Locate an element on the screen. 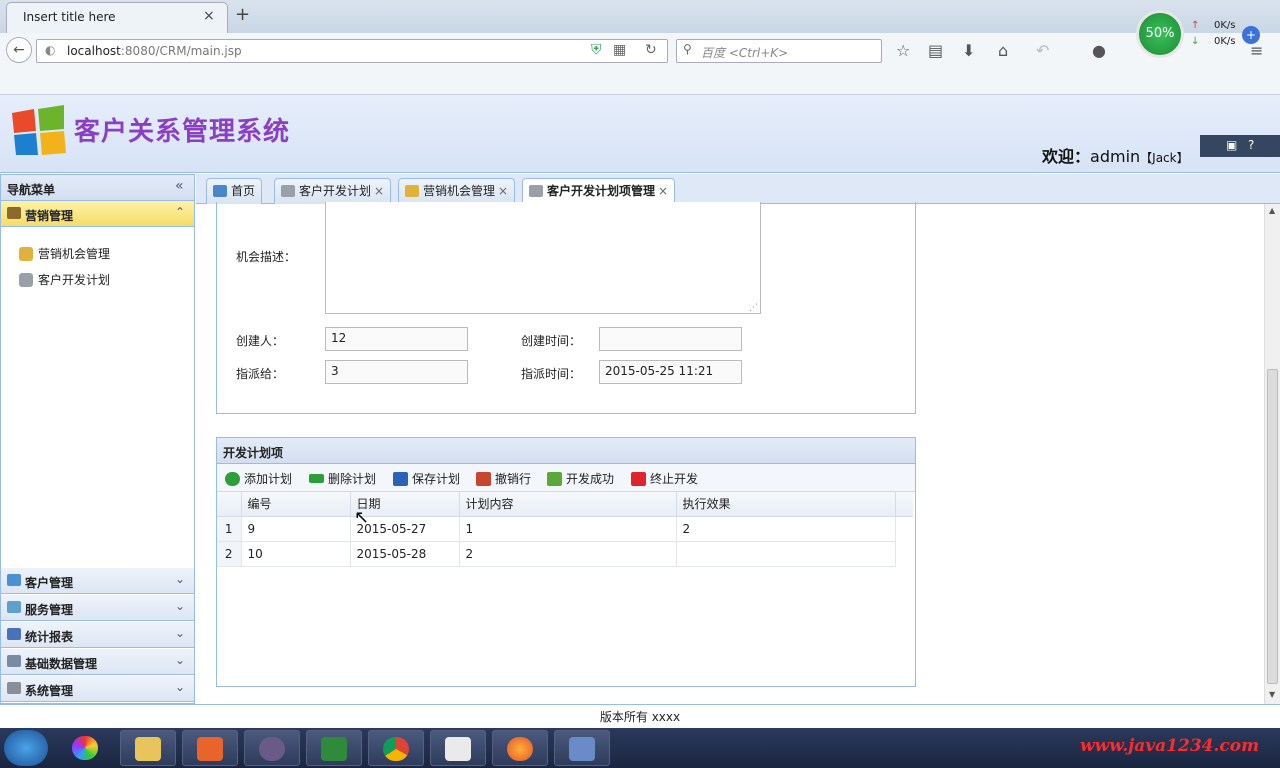 The height and width of the screenshot is (768, 1280). column-header: 执行效果 is located at coordinates (786, 504).